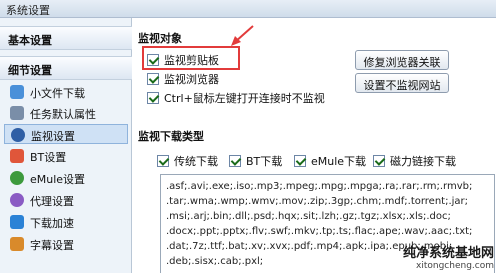 This screenshot has width=496, height=273. Describe the element at coordinates (153, 98) in the screenshot. I see `ctrl-click-no-monitor-checkbox` at that location.